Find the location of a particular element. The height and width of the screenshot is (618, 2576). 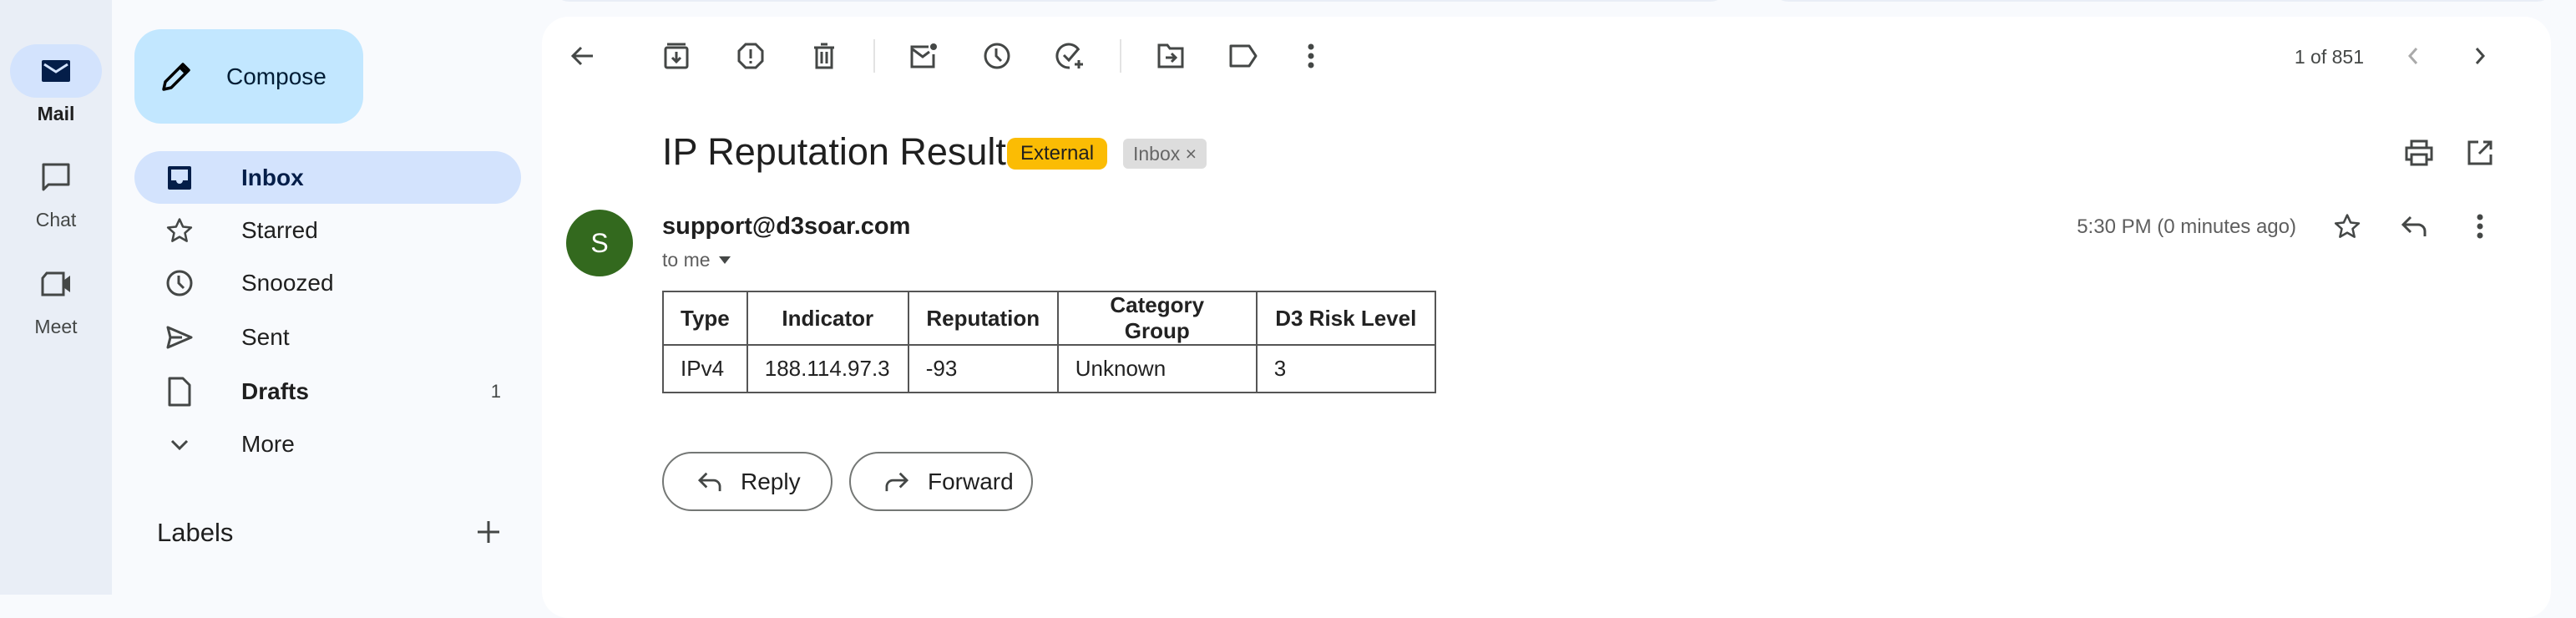

pagination-count: 1 of 851 is located at coordinates (2329, 57).